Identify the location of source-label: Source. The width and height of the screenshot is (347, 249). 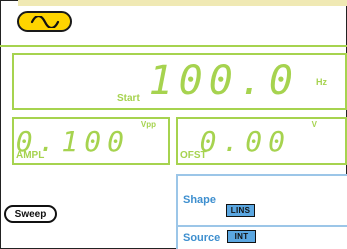
(202, 238).